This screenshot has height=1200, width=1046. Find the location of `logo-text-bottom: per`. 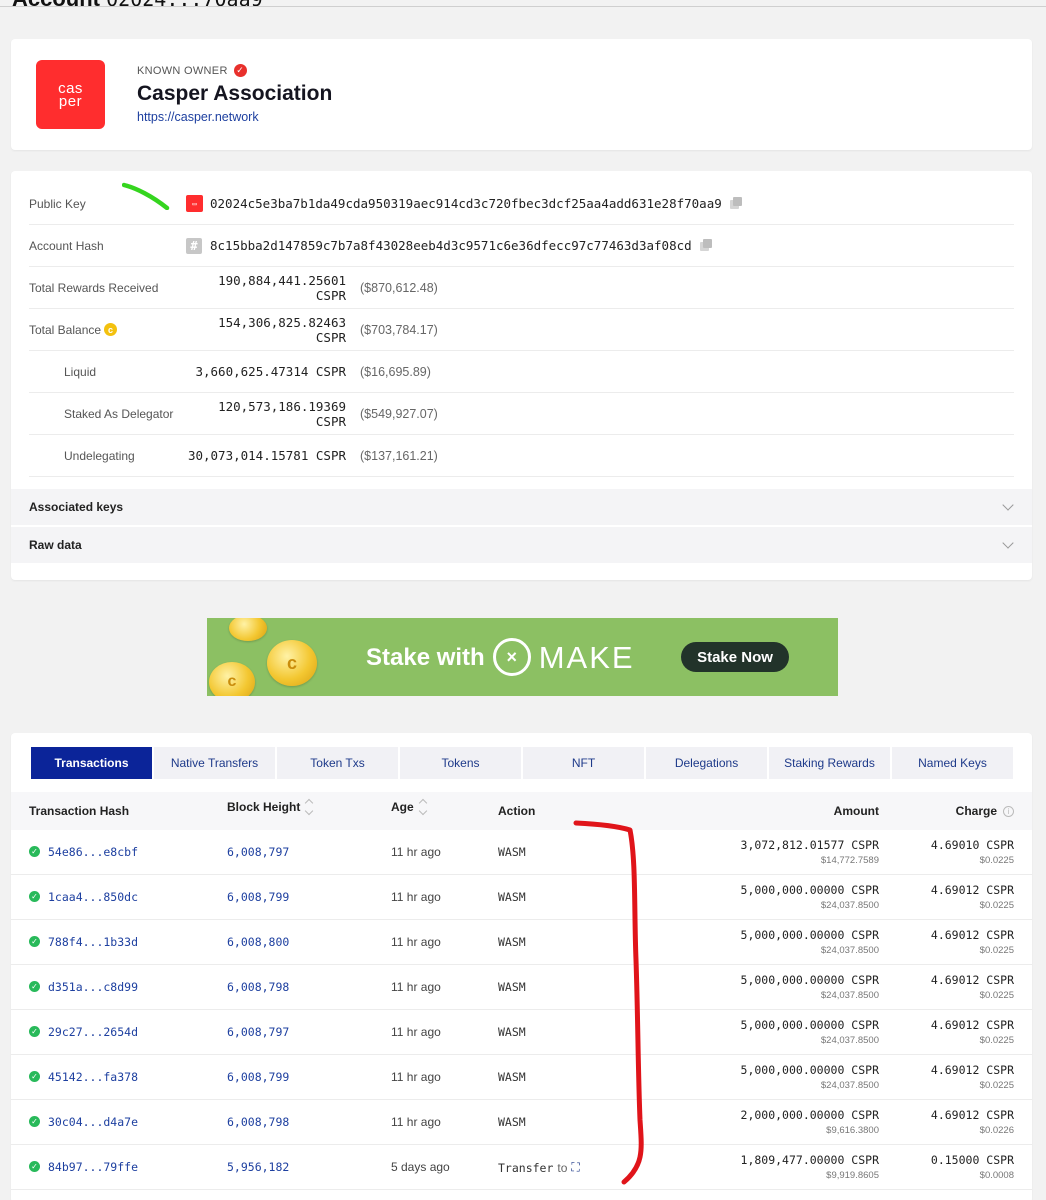

logo-text-bottom: per is located at coordinates (70, 101).